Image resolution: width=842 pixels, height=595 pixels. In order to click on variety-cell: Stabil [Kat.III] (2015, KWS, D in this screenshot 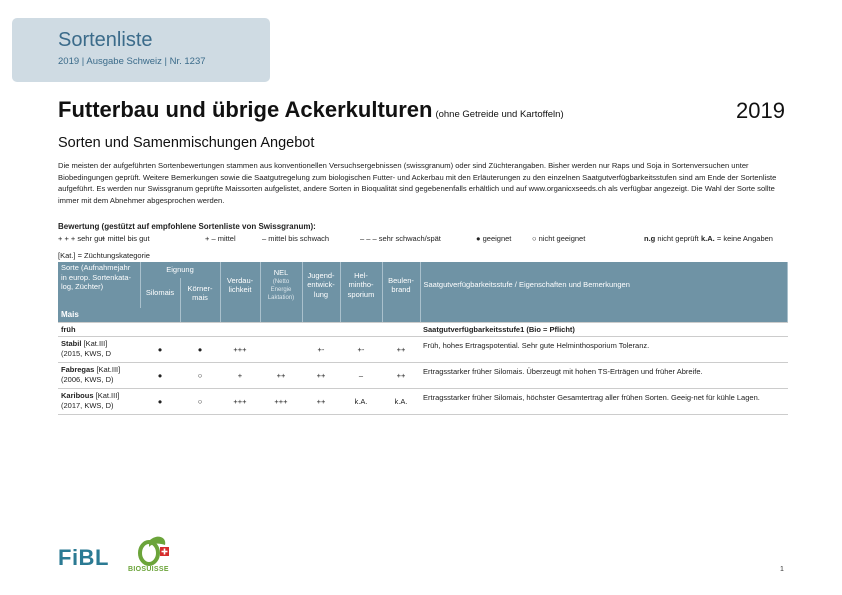, I will do `click(99, 349)`.